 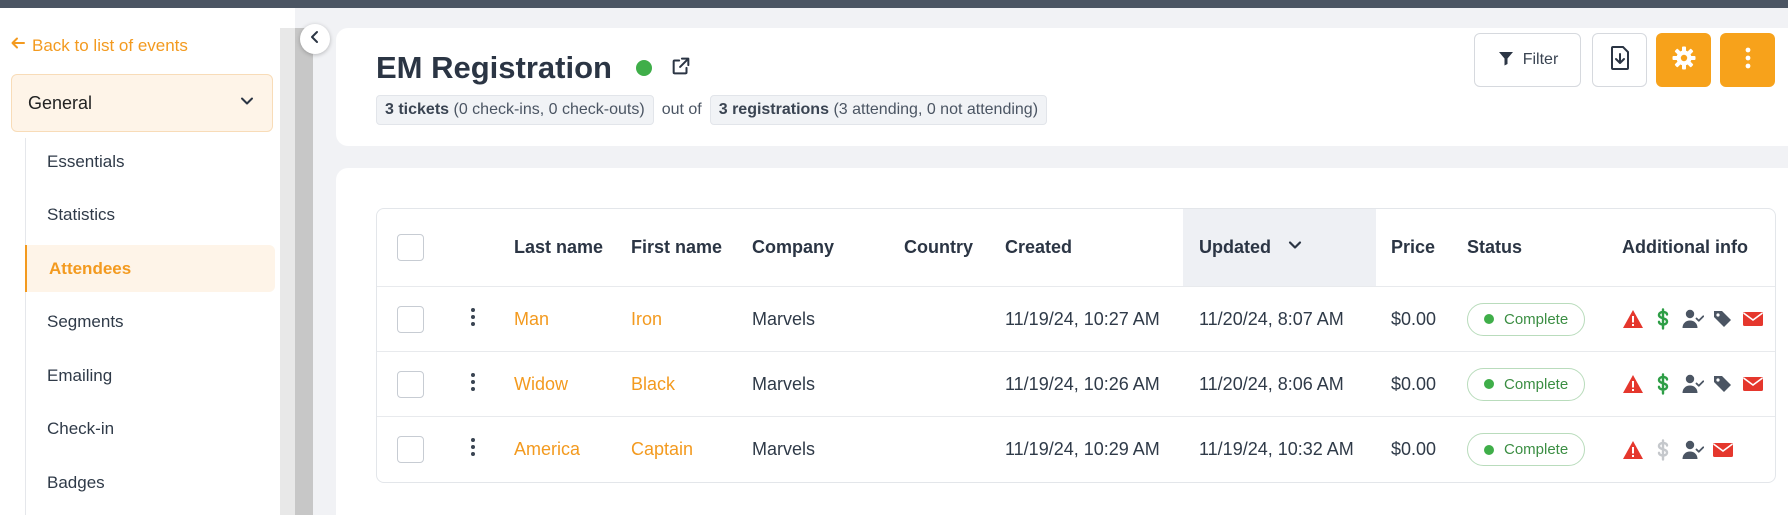 I want to click on gear-icon, so click(x=1684, y=60).